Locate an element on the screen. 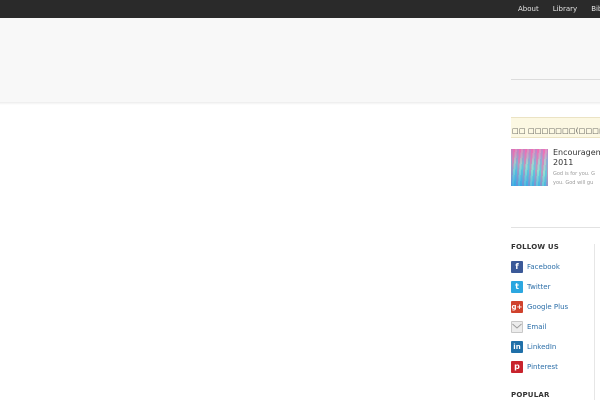 The image size is (600, 400). social-link-email: Email is located at coordinates (551, 327).